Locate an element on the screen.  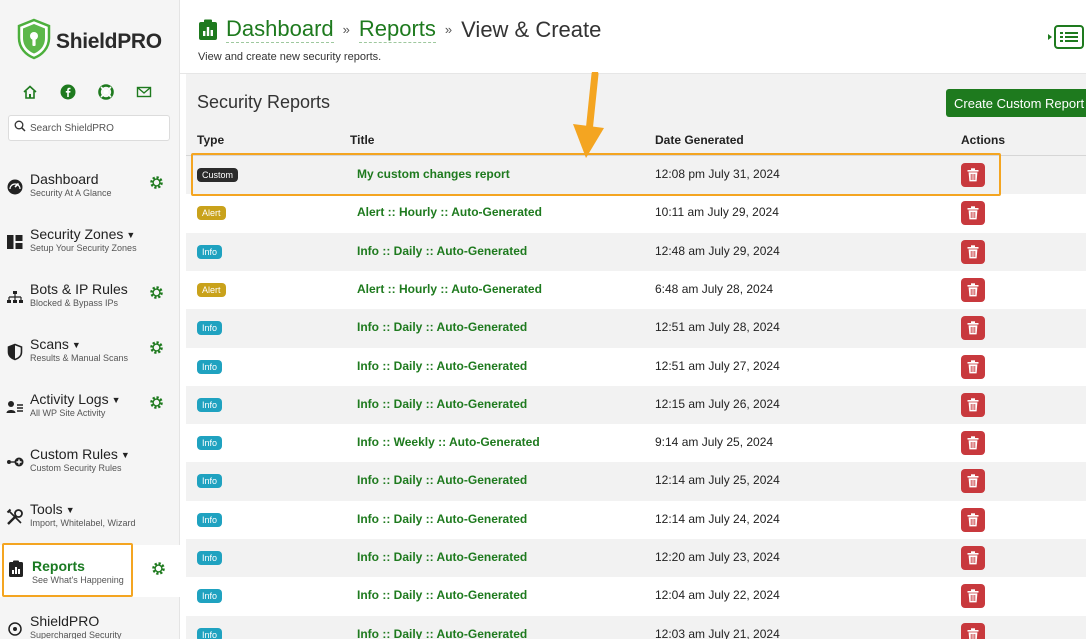
facebook-icon is located at coordinates (68, 92).